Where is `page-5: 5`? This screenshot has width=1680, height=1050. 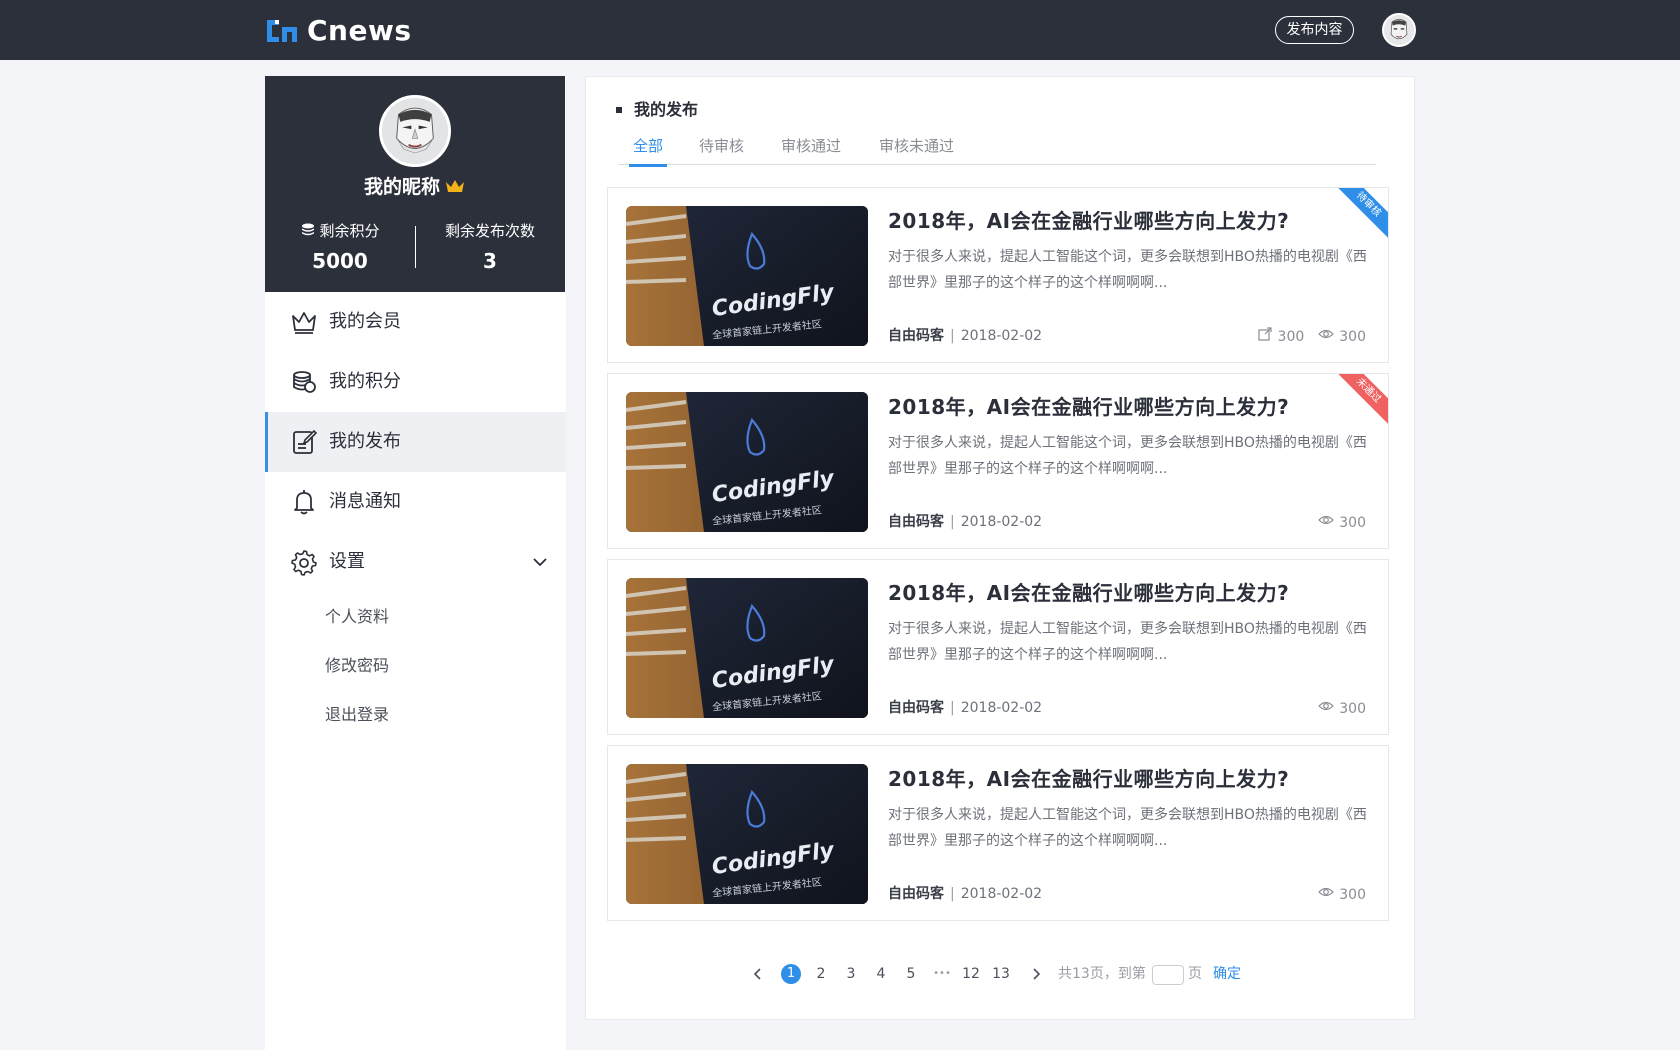 page-5: 5 is located at coordinates (911, 974).